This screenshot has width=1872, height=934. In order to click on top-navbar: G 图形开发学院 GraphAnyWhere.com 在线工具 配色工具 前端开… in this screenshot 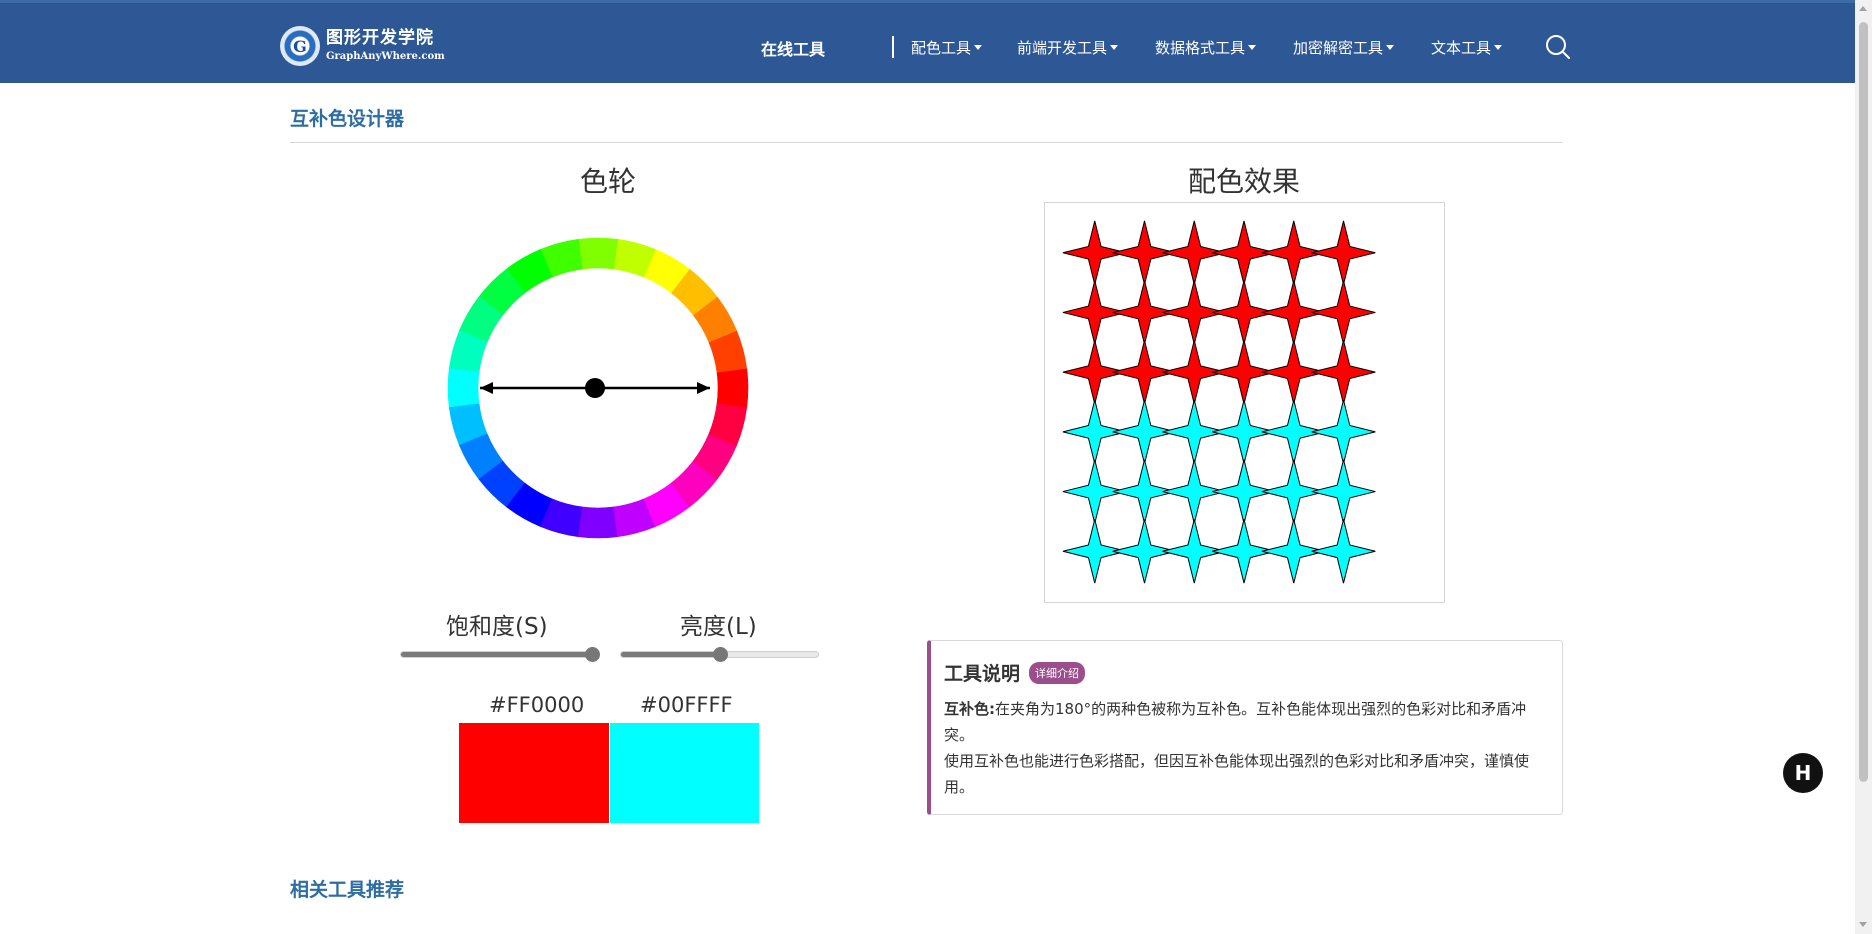, I will do `click(927, 41)`.